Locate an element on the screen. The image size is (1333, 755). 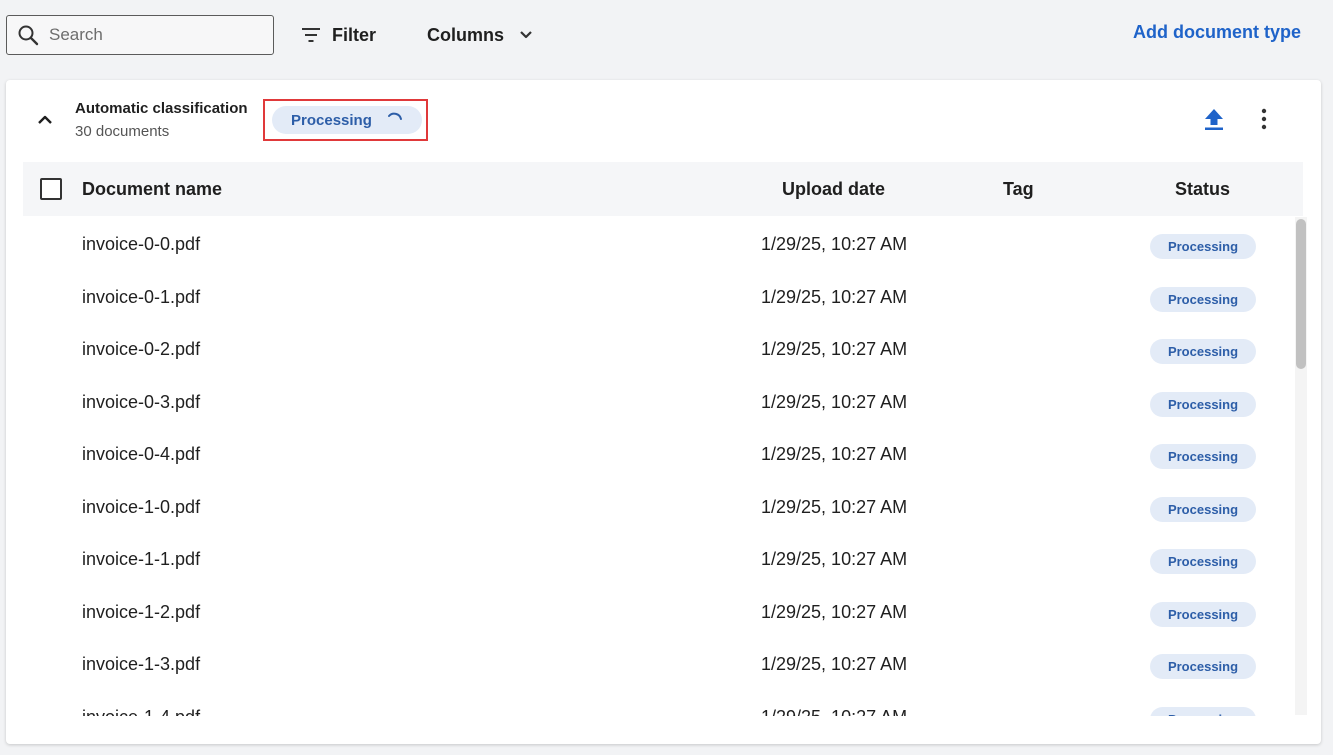
document-name-cell: invoice-0-0.pdf is located at coordinates (141, 244).